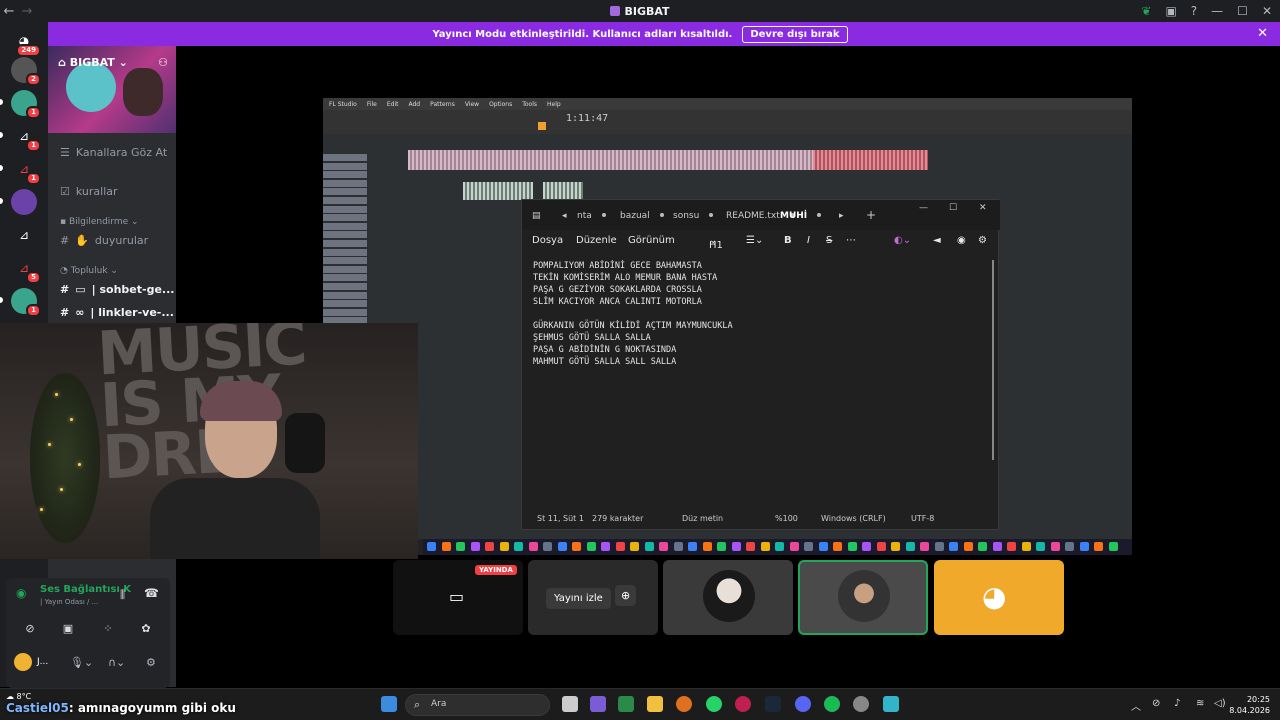 Image resolution: width=1280 pixels, height=720 pixels. Describe the element at coordinates (1200, 703) in the screenshot. I see `wifi-icon: ≋` at that location.